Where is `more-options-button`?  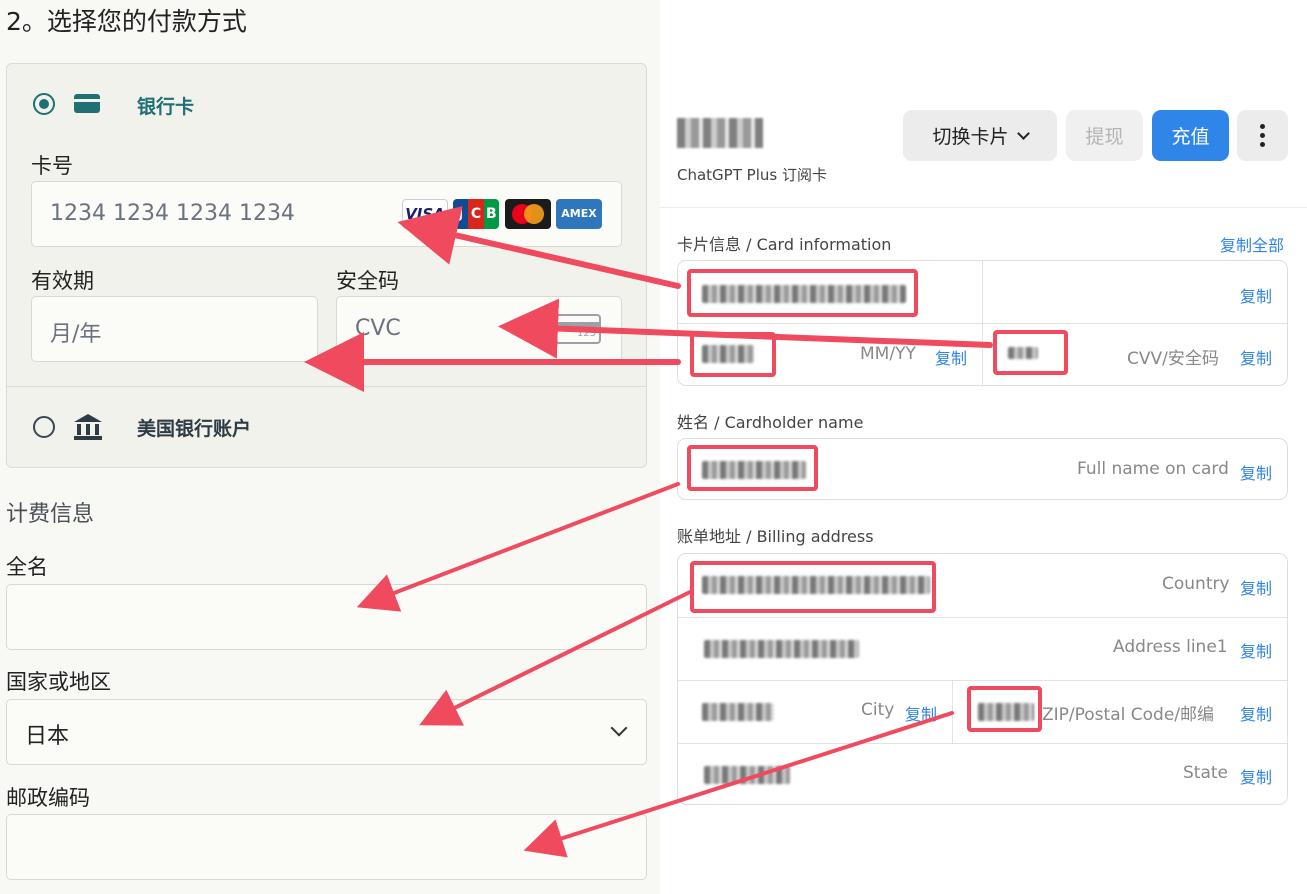
more-options-button is located at coordinates (1262, 135).